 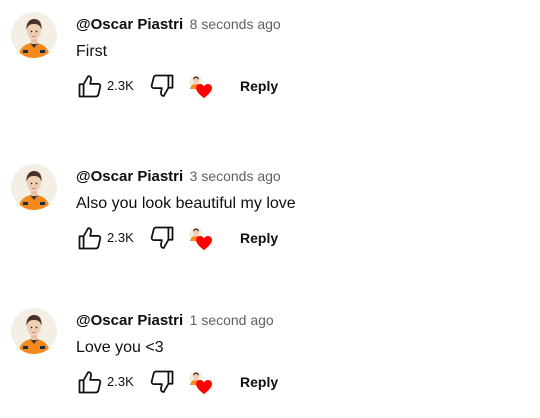 I want to click on comment-header: @Oscar Piastri 8 seconds ago, so click(x=178, y=24).